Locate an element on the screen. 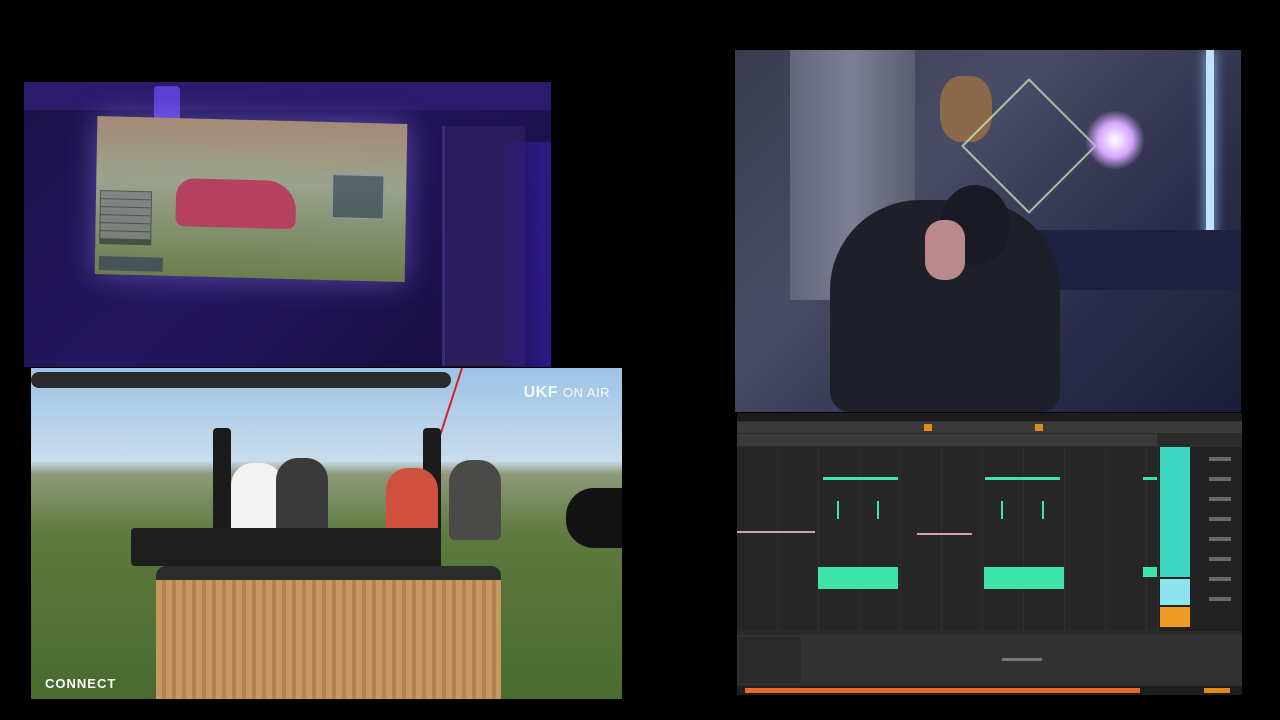 Image resolution: width=1280 pixels, height=720 pixels. mixer-panel is located at coordinates (1200, 539).